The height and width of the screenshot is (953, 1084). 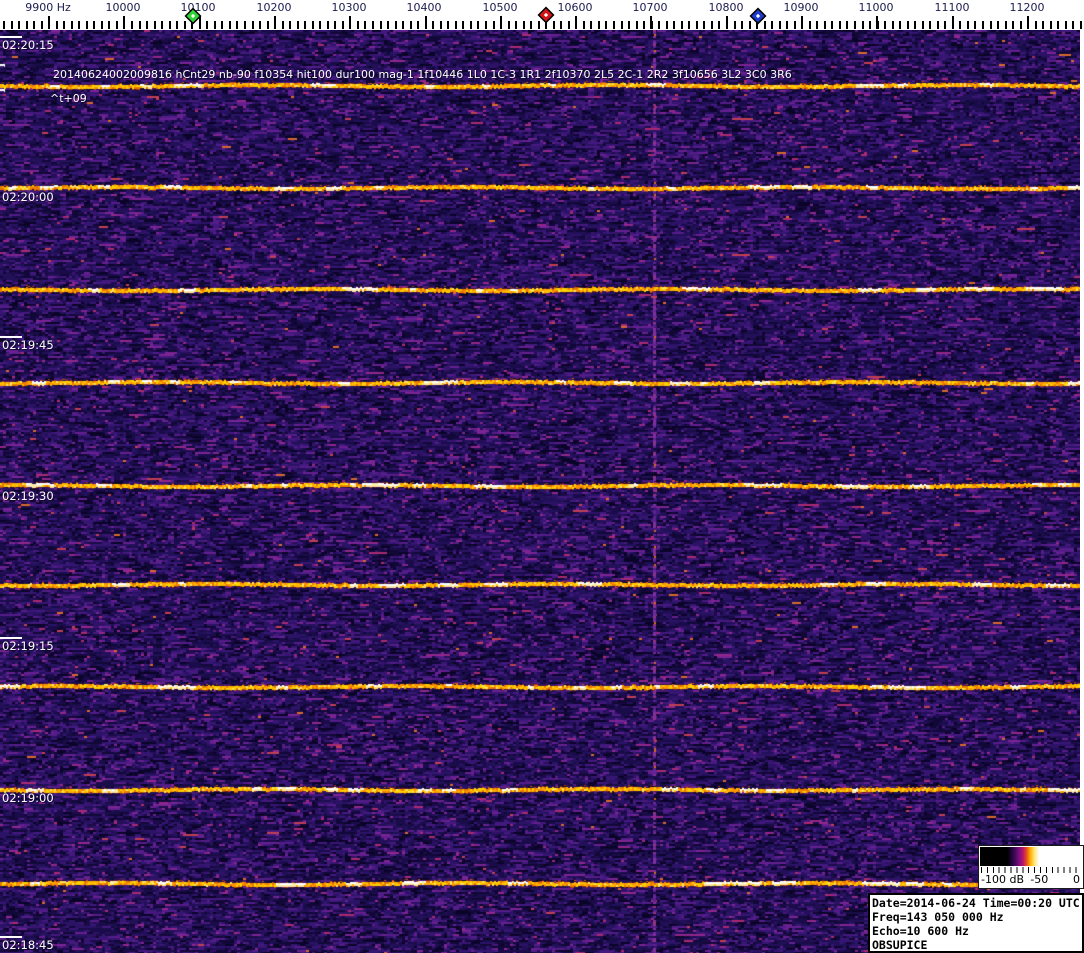 What do you see at coordinates (1027, 7) in the screenshot?
I see `freq-label: 11200` at bounding box center [1027, 7].